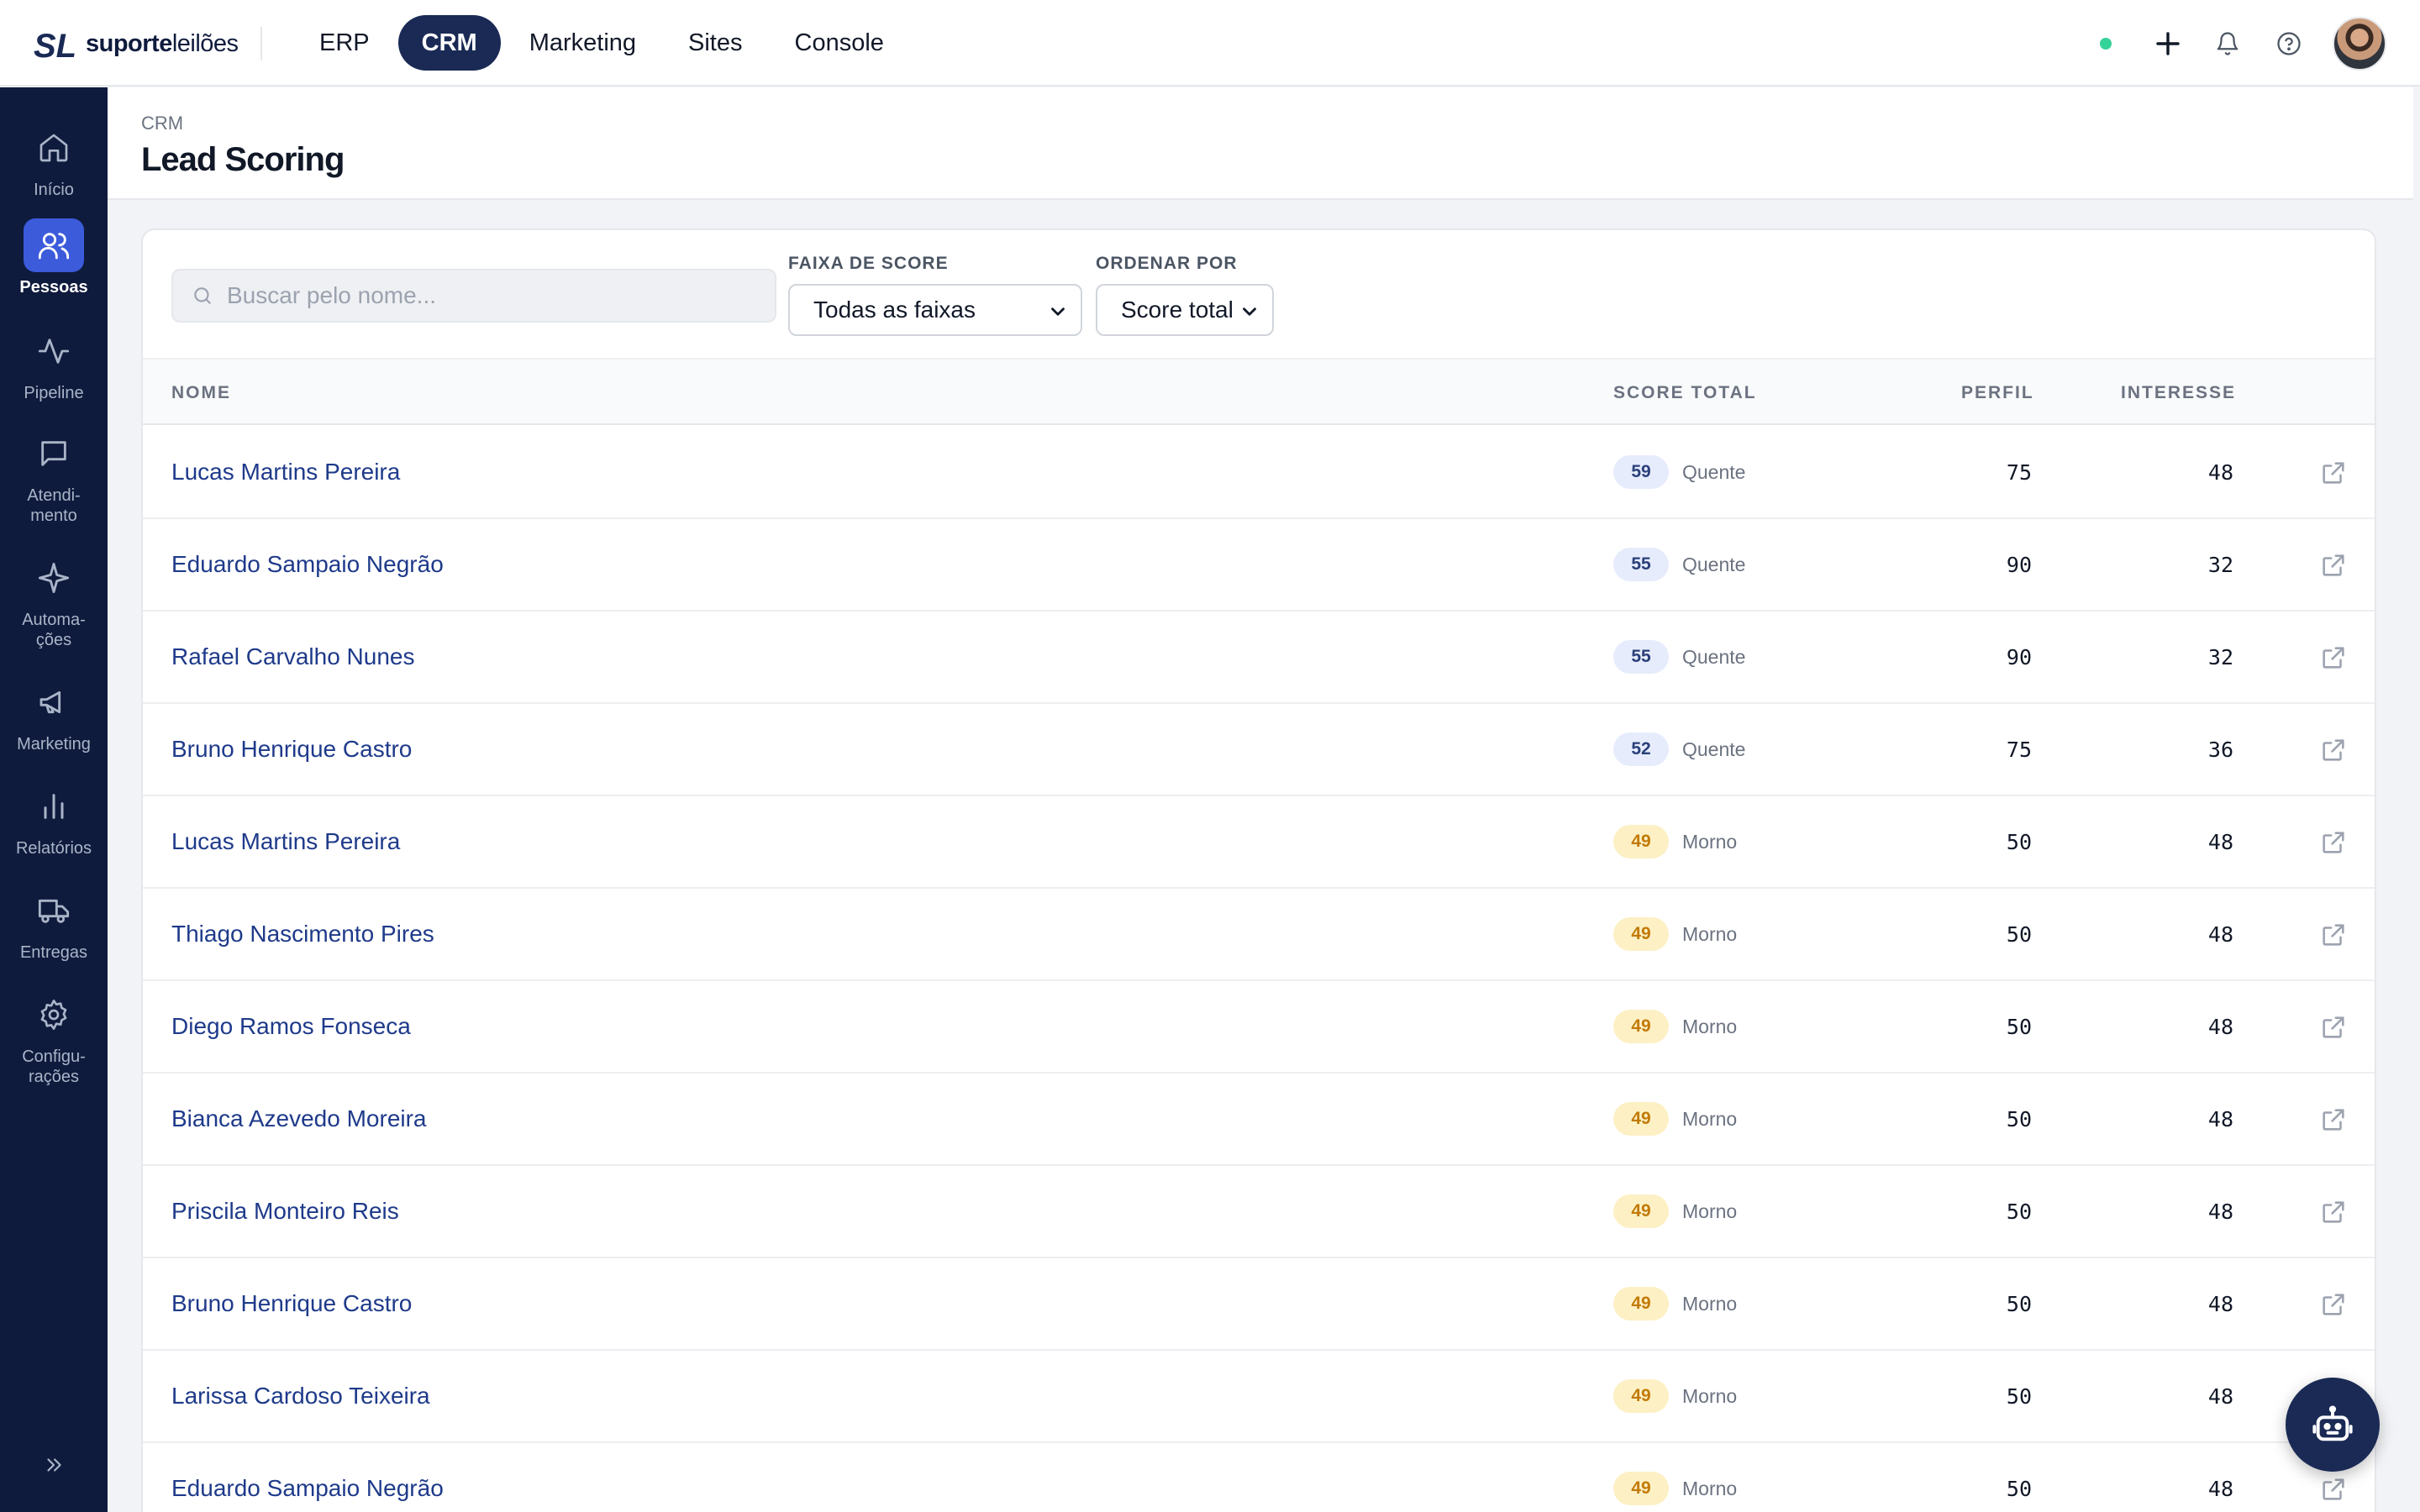  What do you see at coordinates (2167, 43) in the screenshot?
I see `plus-icon` at bounding box center [2167, 43].